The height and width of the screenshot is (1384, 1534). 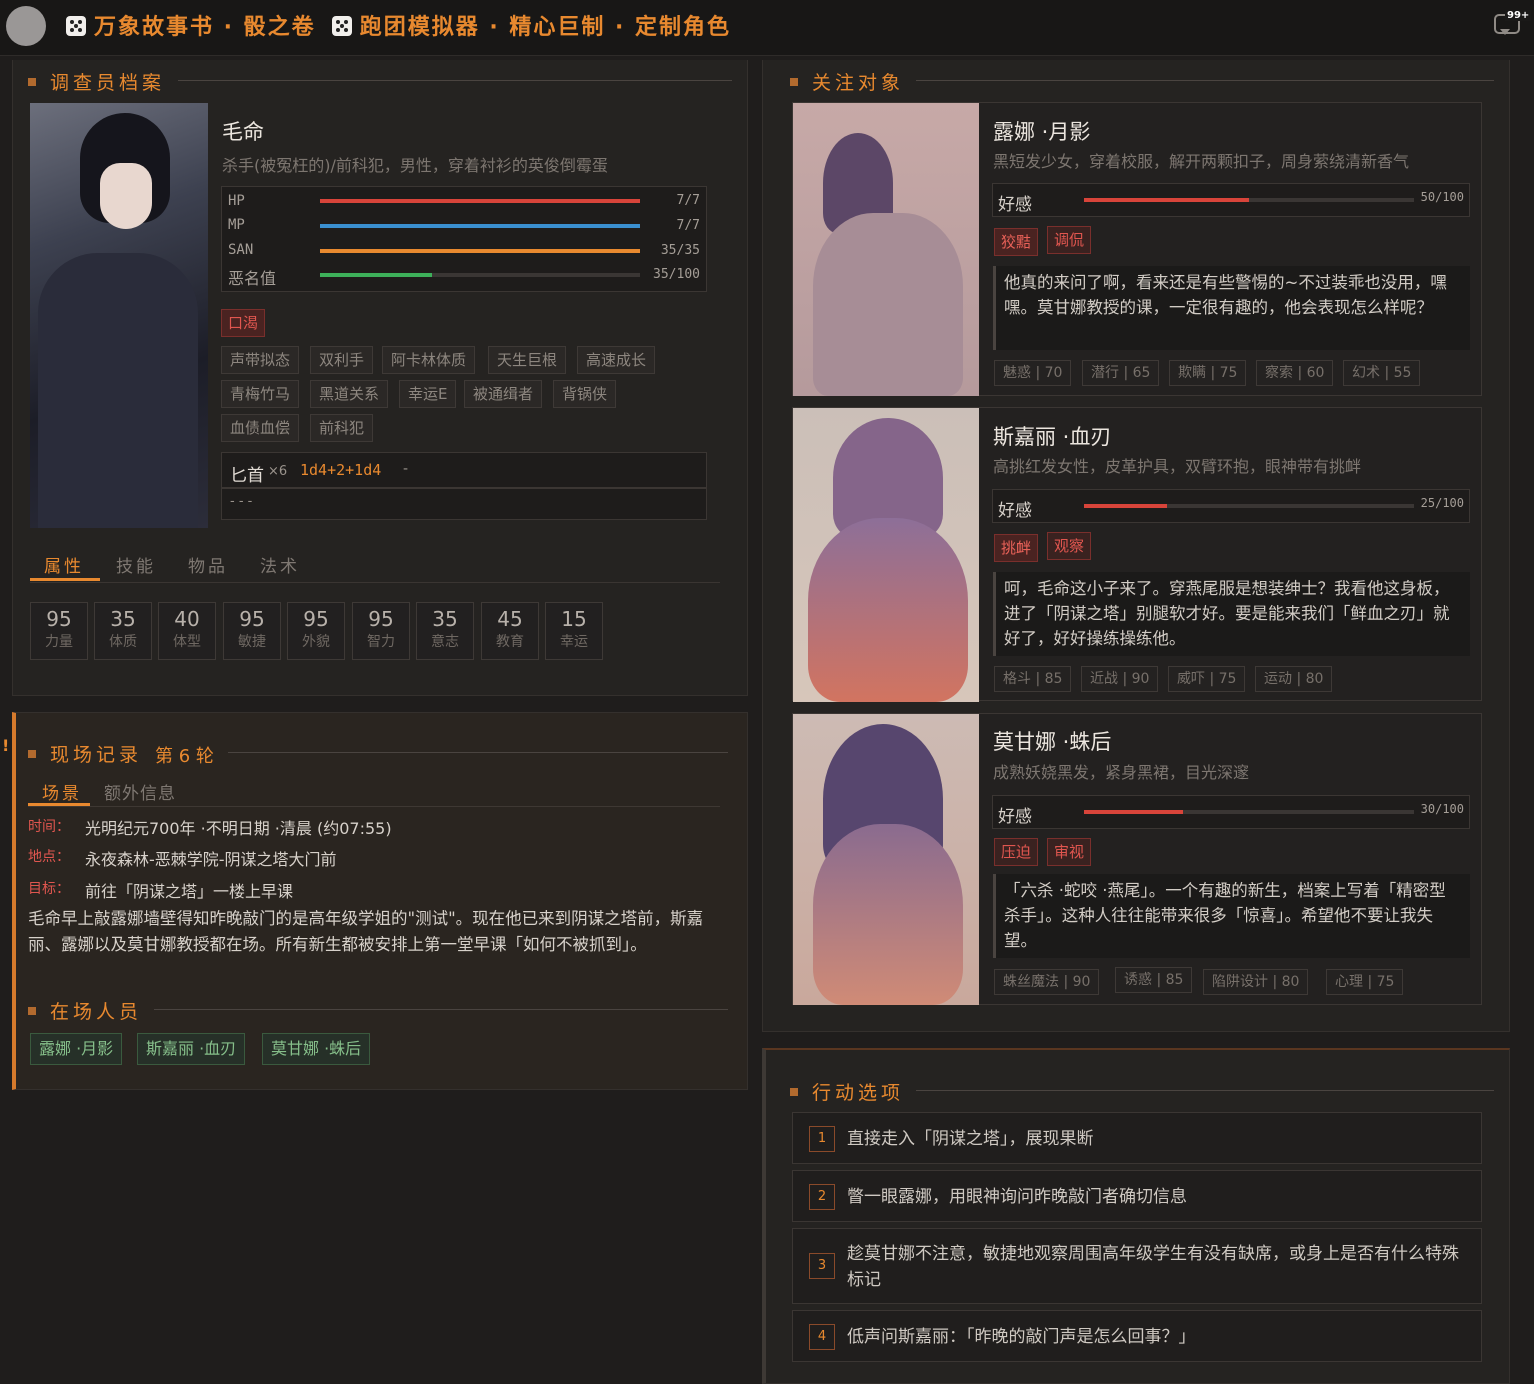 I want to click on action-option-2: 2 瞥一眼露娜，用眼神询问昨晚敲门者确切信息, so click(x=1137, y=1196).